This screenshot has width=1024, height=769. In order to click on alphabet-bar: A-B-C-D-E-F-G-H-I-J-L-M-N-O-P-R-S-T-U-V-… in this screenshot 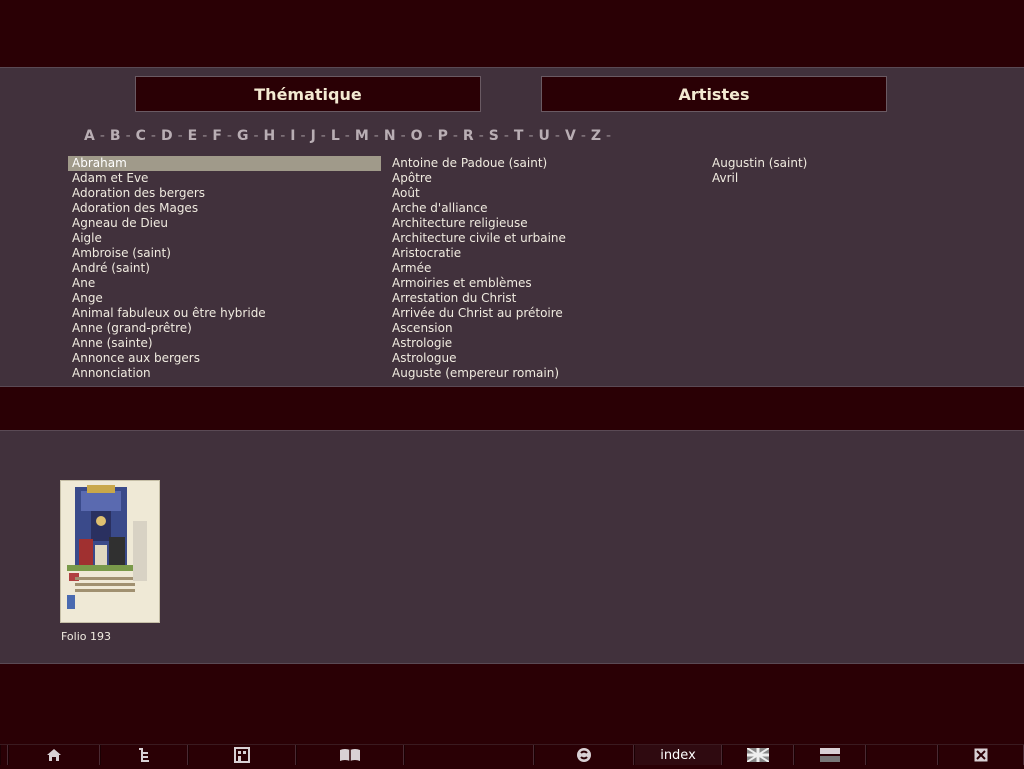, I will do `click(350, 137)`.